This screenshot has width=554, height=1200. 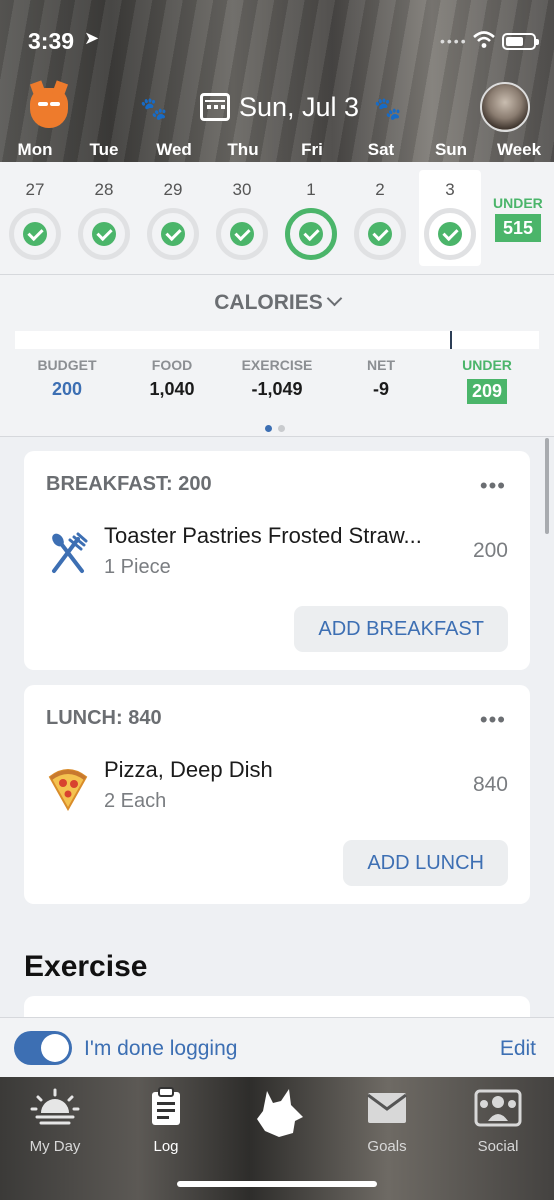 I want to click on day-names-row: Mon Tue Wed Thu Fri Sat Sun Week, so click(x=277, y=151).